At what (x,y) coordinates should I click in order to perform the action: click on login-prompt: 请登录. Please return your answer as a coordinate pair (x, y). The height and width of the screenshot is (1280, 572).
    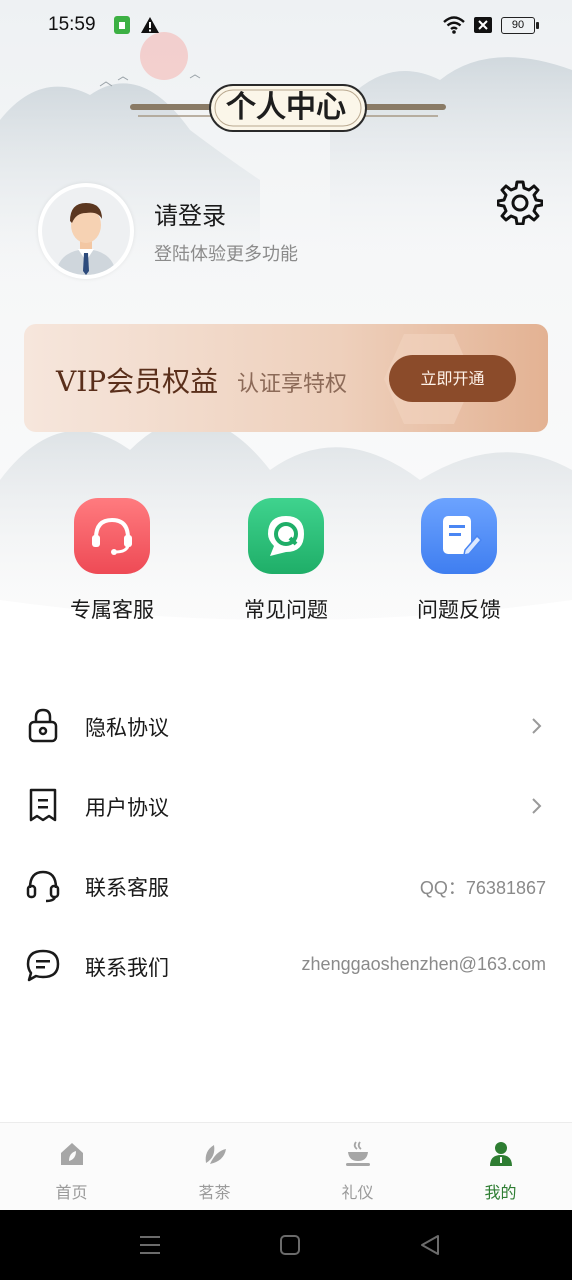
    Looking at the image, I should click on (190, 213).